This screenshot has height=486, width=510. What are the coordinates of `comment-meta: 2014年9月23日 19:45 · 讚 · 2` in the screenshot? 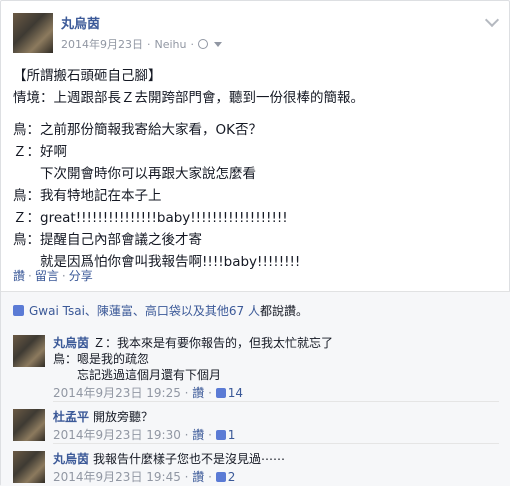 It's located at (144, 477).